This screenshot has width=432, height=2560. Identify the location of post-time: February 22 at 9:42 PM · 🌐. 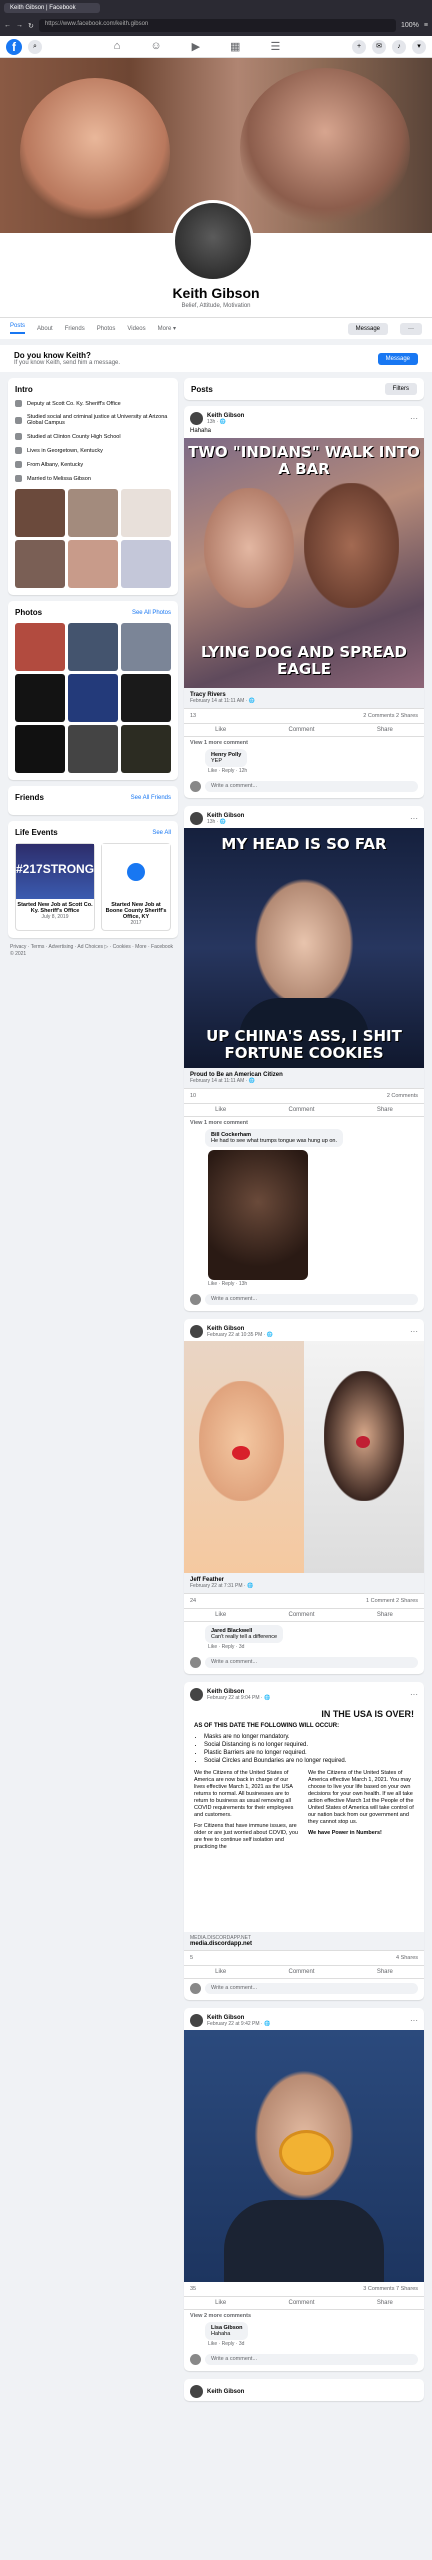
(238, 2024).